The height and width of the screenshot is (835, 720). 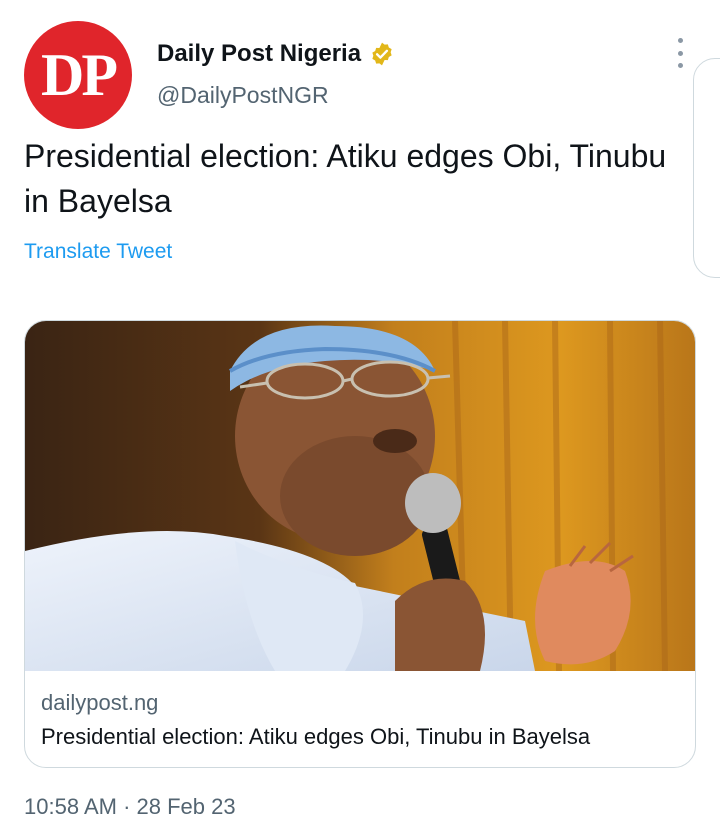 I want to click on avatar-logo-text: DP, so click(x=79, y=75).